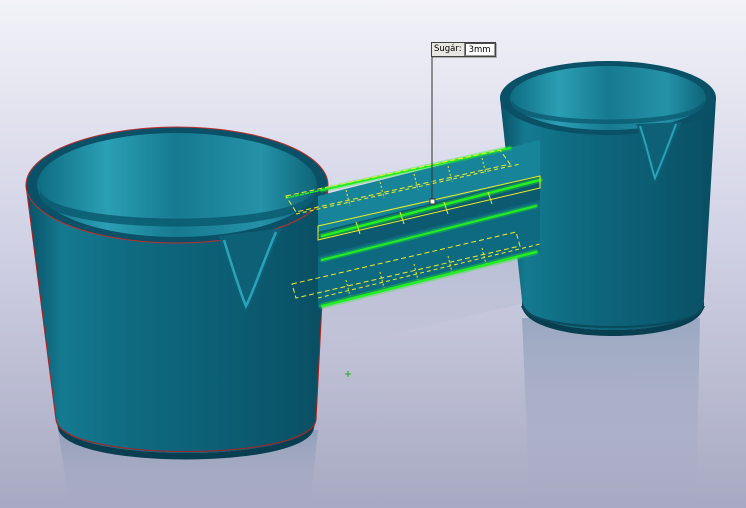  I want to click on radius-callout: Sugár: 3mm, so click(463, 49).